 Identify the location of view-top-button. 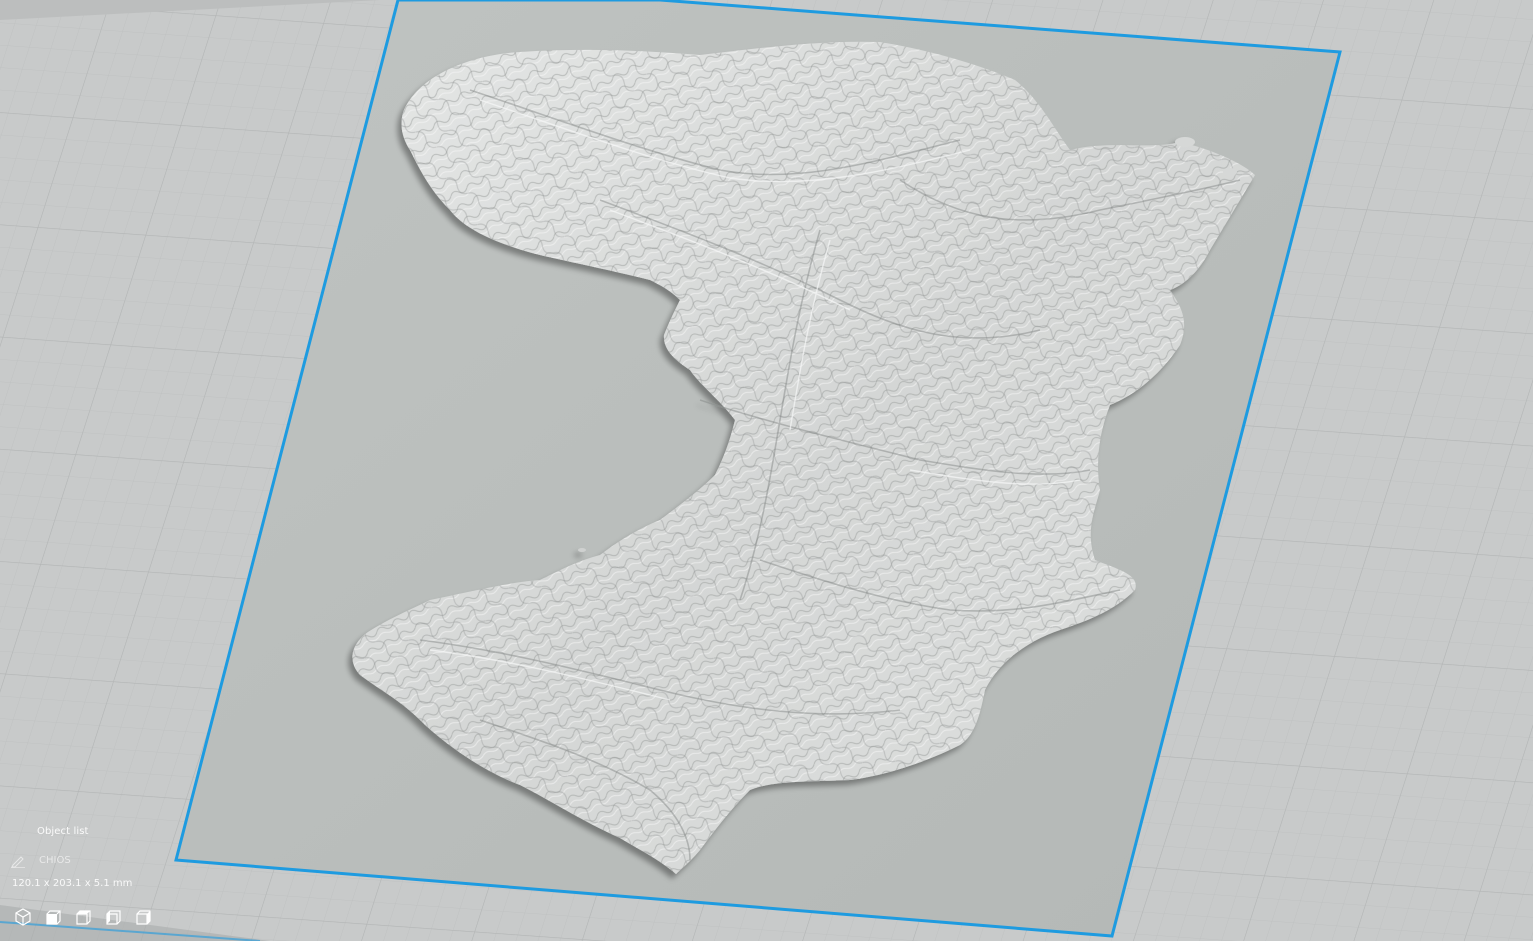
(83, 917).